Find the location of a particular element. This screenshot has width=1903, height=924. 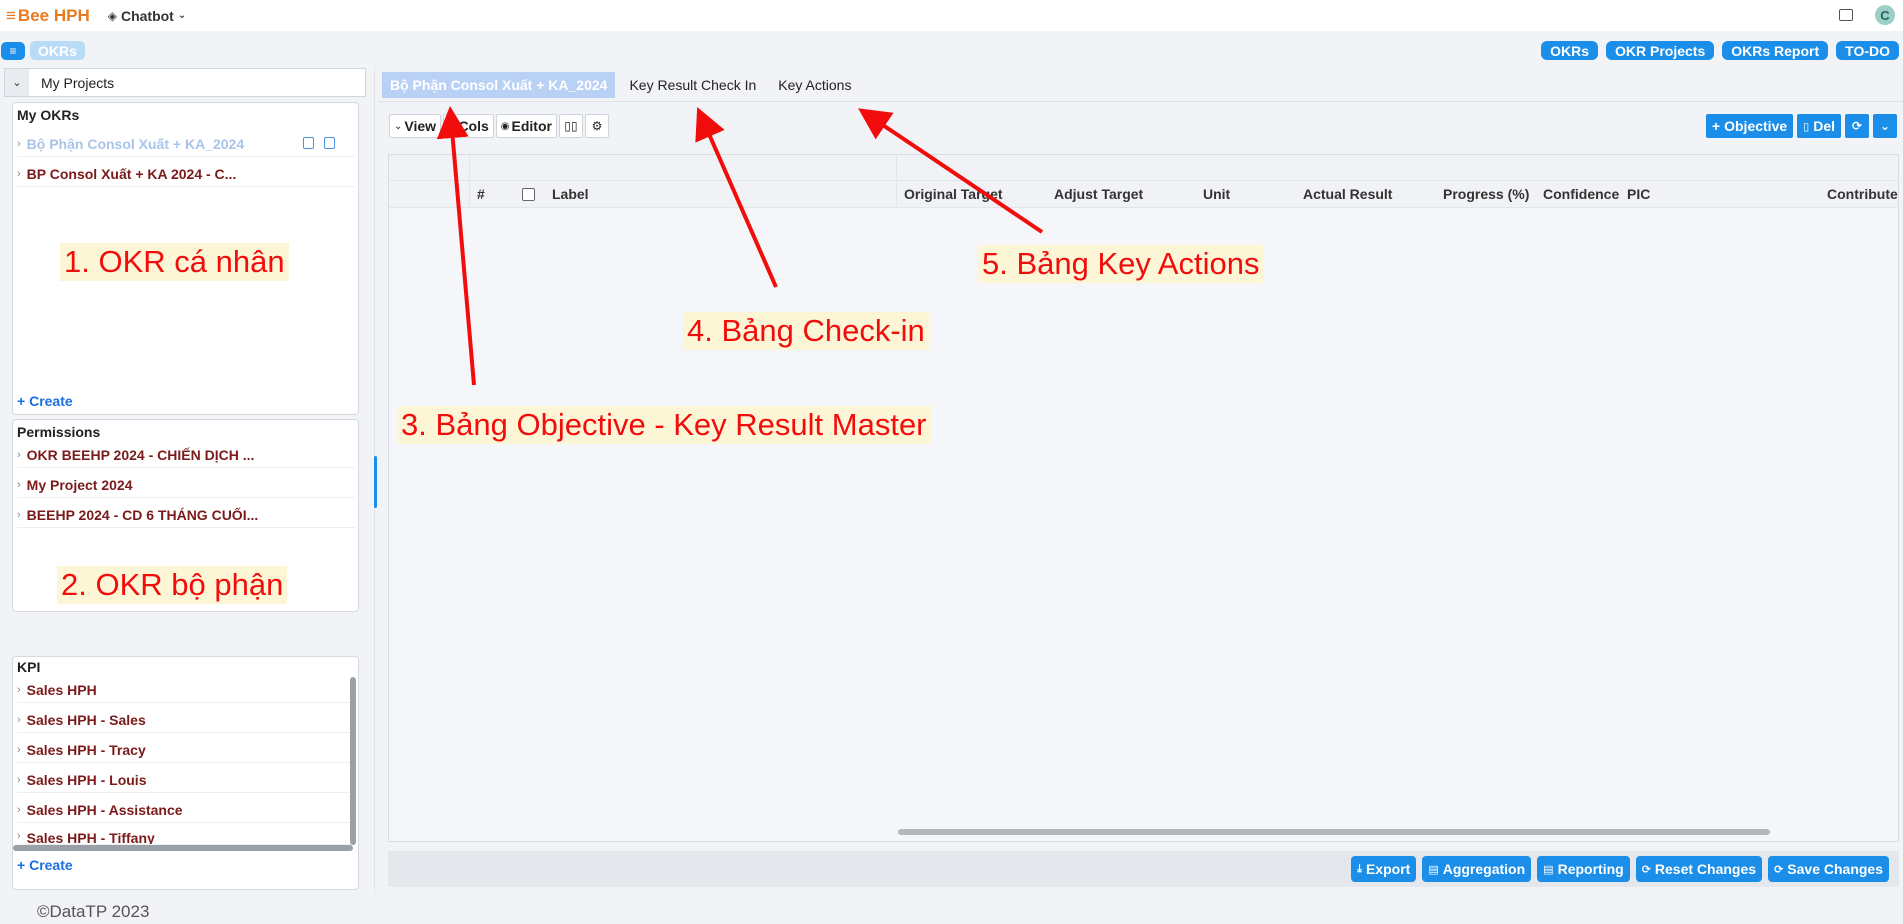

kpi-item: › Sales HPH is located at coordinates (186, 690).